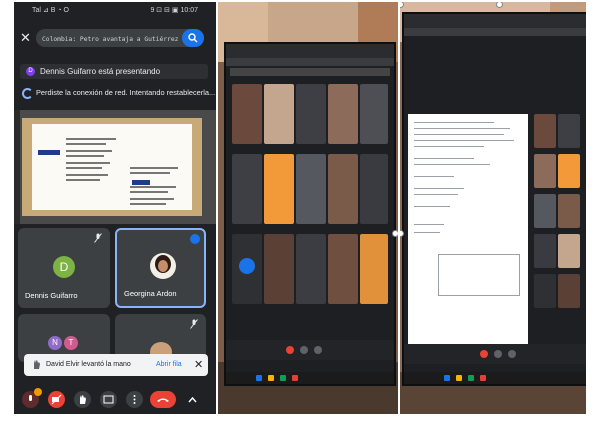 This screenshot has width=596, height=424. What do you see at coordinates (38, 392) in the screenshot?
I see `notification-badge` at bounding box center [38, 392].